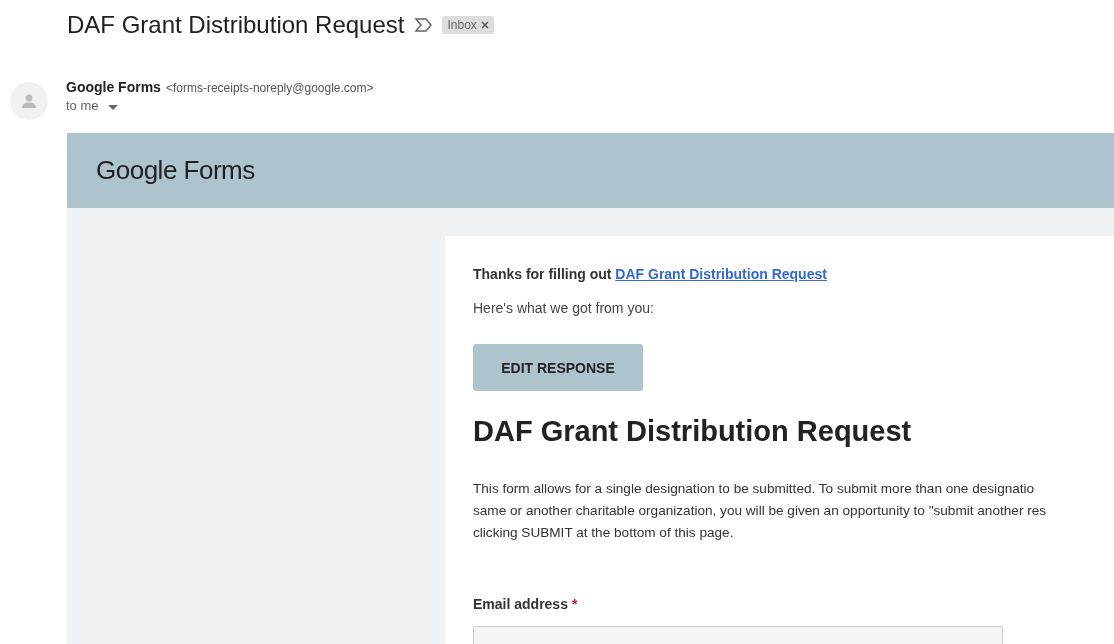  I want to click on email-field, so click(738, 635).